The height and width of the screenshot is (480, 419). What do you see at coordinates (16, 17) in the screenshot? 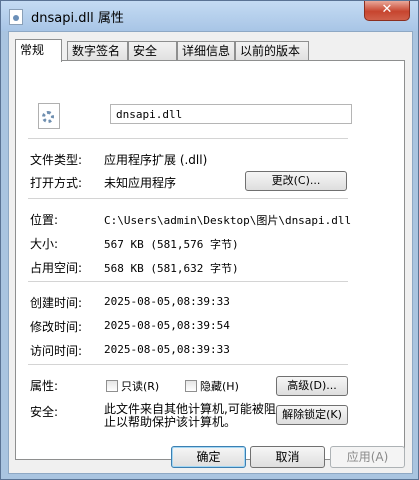
I see `file-icon` at bounding box center [16, 17].